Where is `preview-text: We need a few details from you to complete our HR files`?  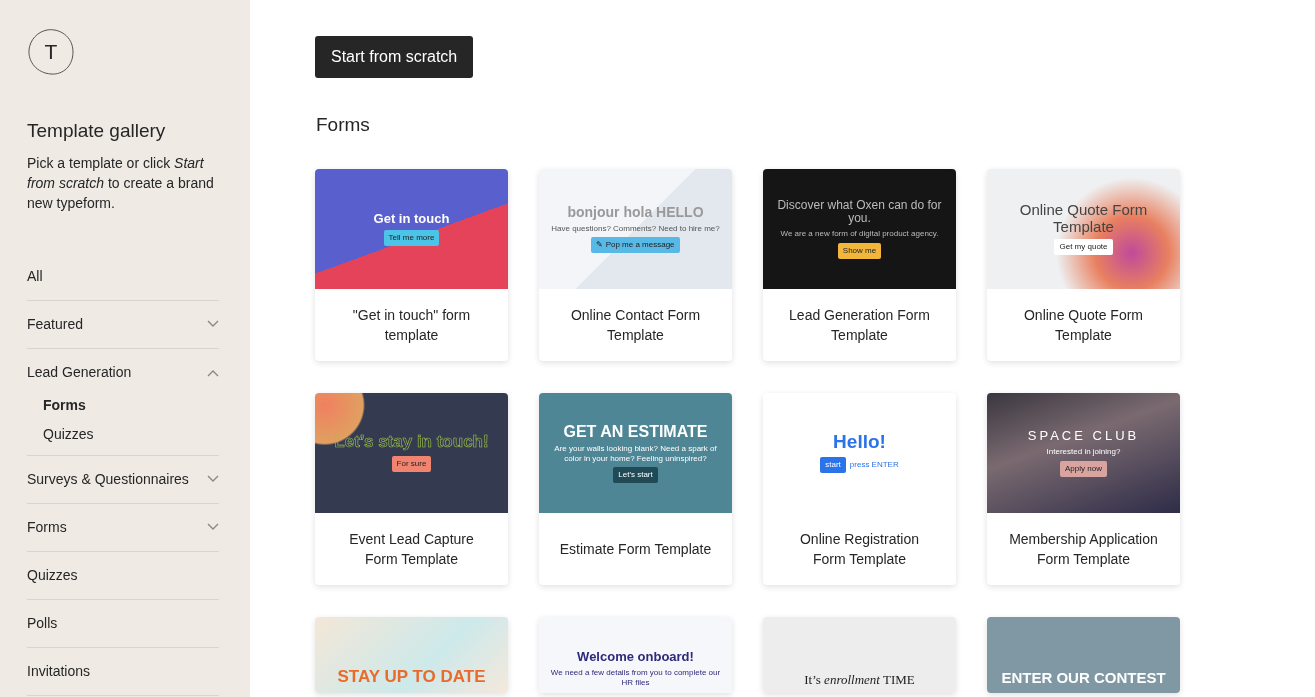
preview-text: We need a few details from you to complete our HR files is located at coordinates (635, 677).